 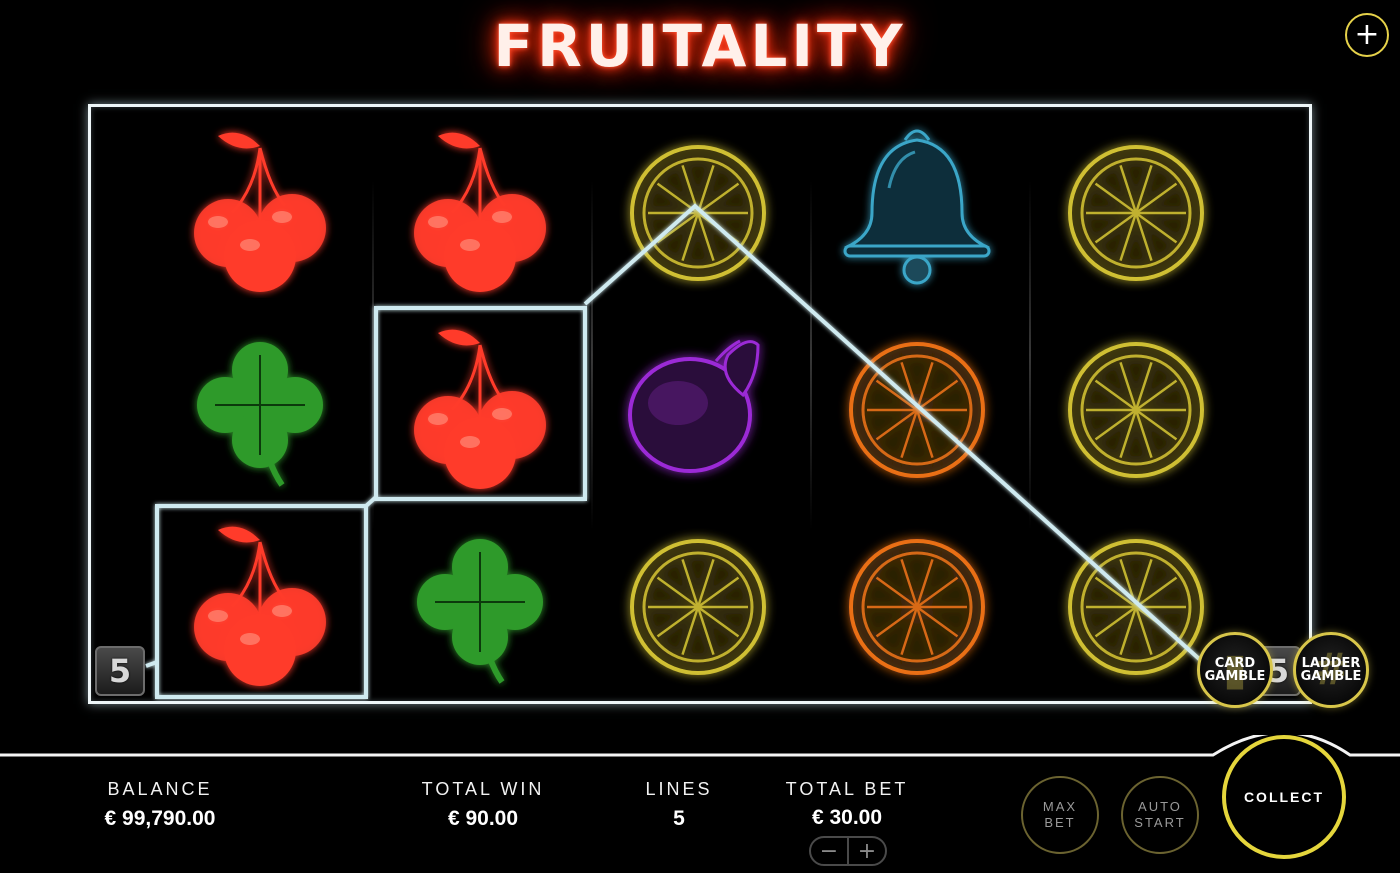 I want to click on balance-label: BALANCE, so click(x=160, y=789).